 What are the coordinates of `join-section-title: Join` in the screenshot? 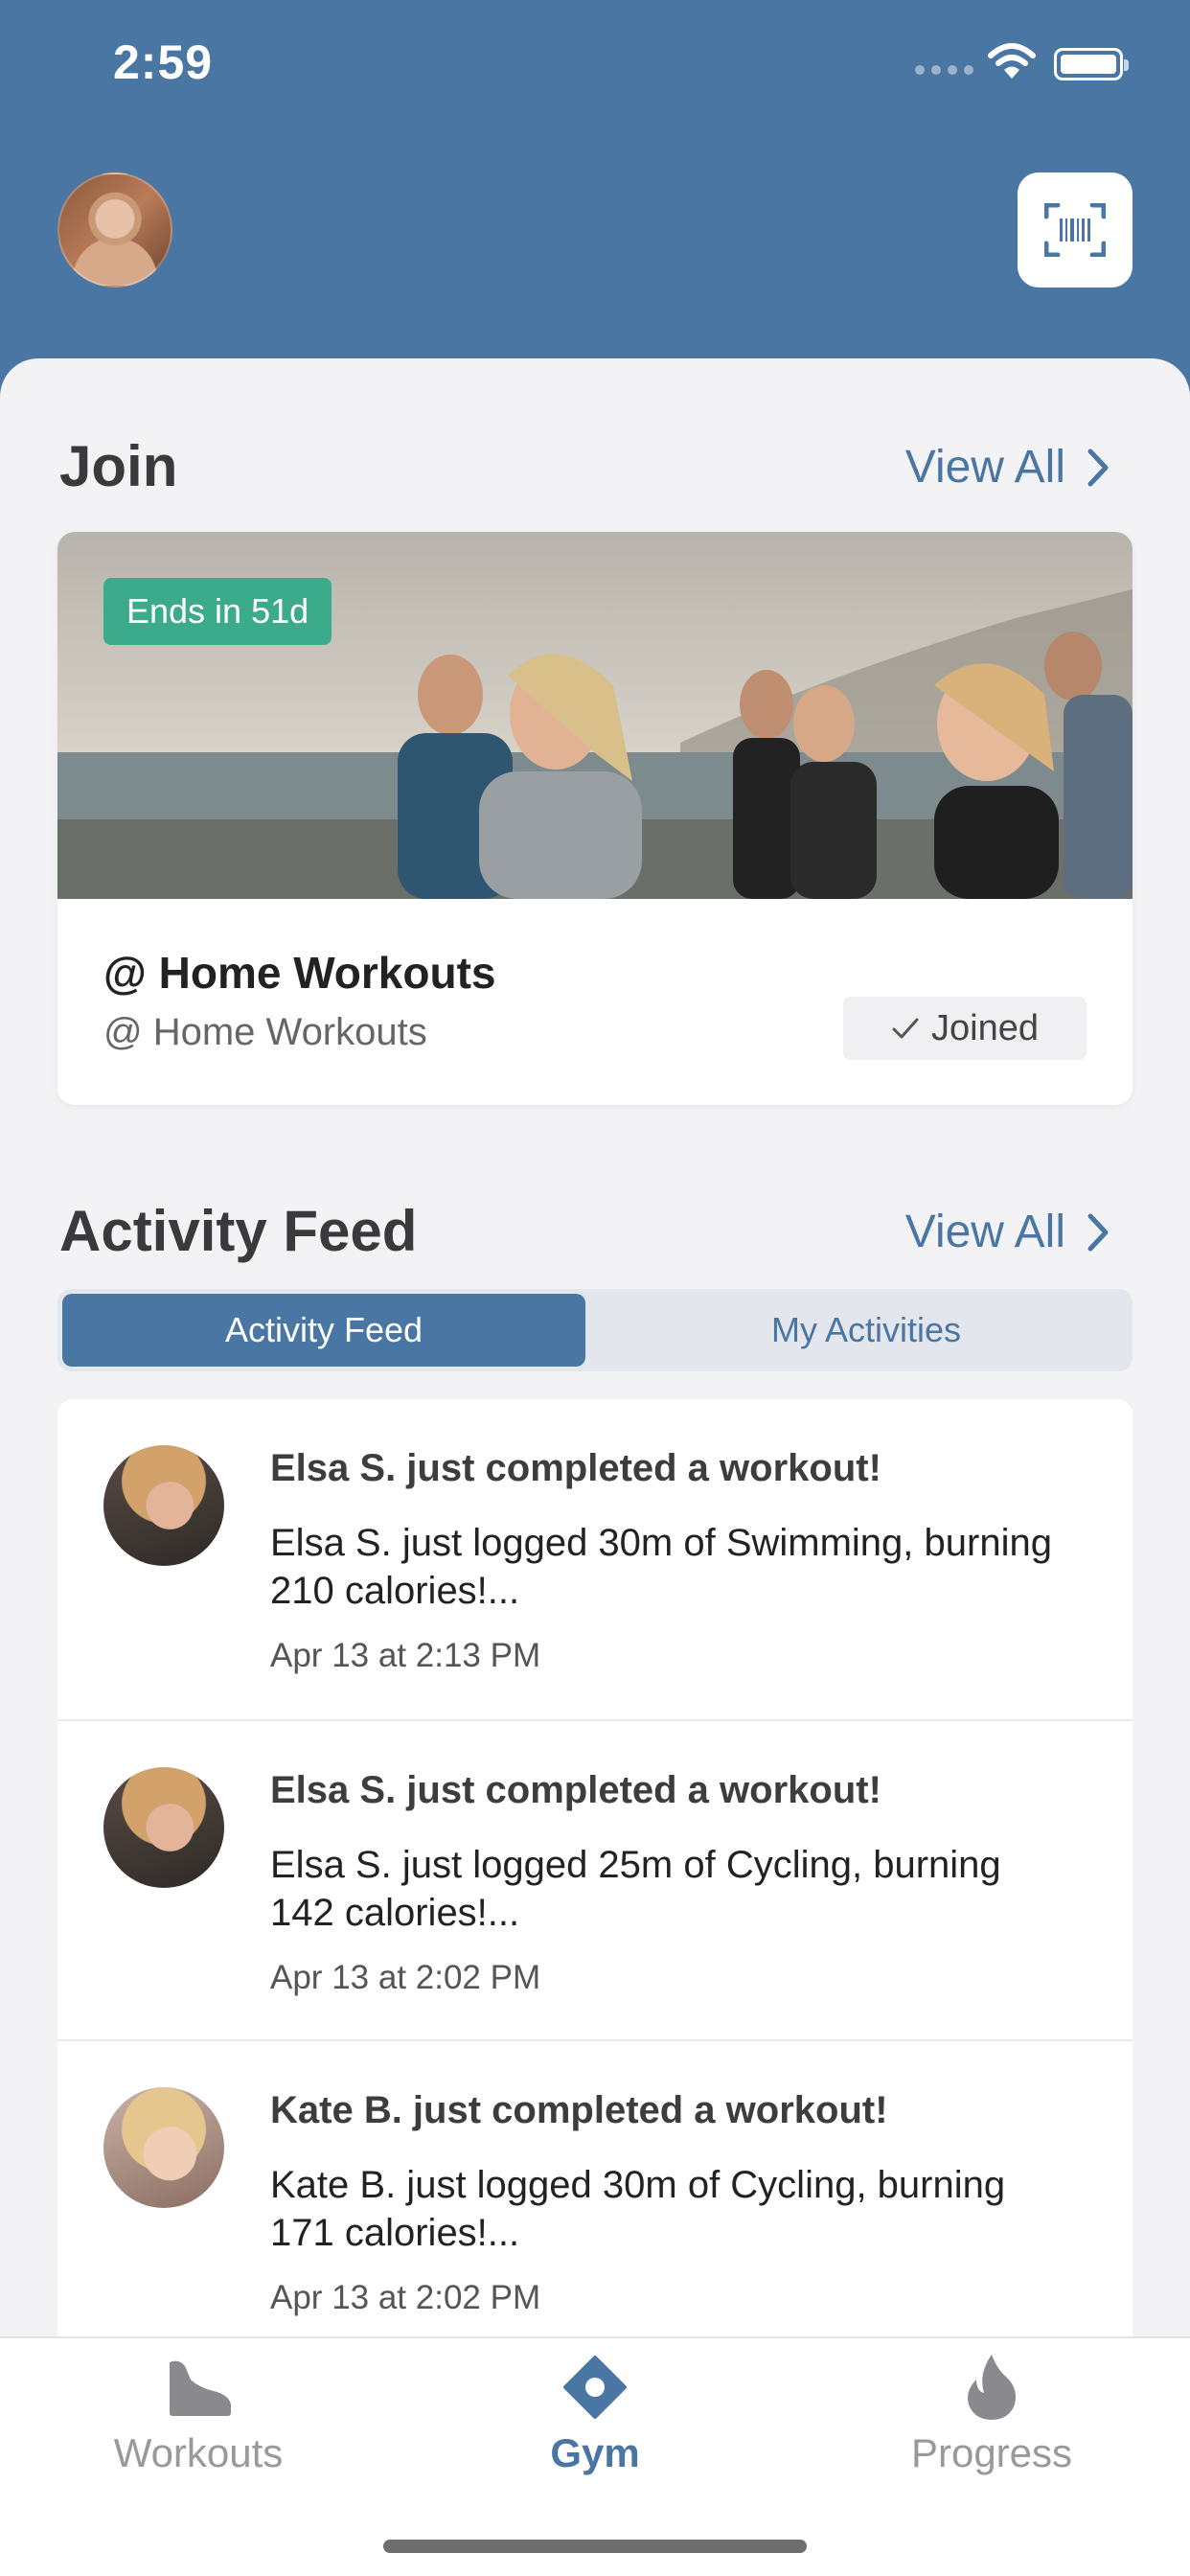 It's located at (119, 466).